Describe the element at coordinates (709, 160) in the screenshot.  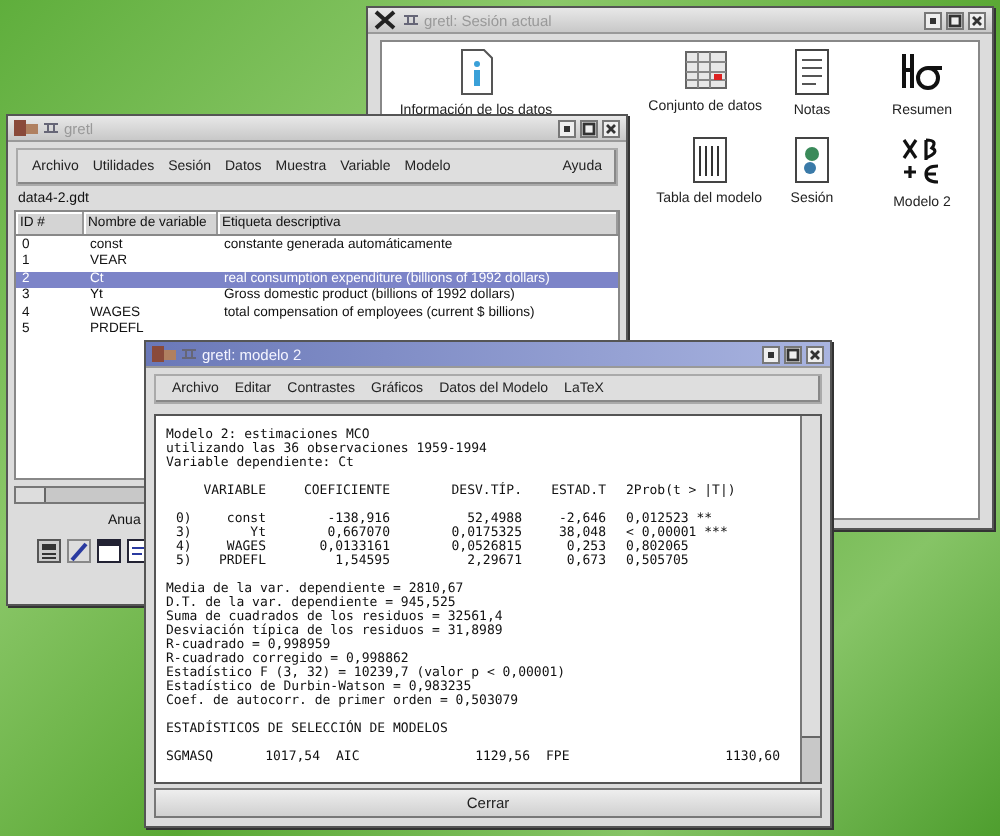
I see `table-document-icon` at that location.